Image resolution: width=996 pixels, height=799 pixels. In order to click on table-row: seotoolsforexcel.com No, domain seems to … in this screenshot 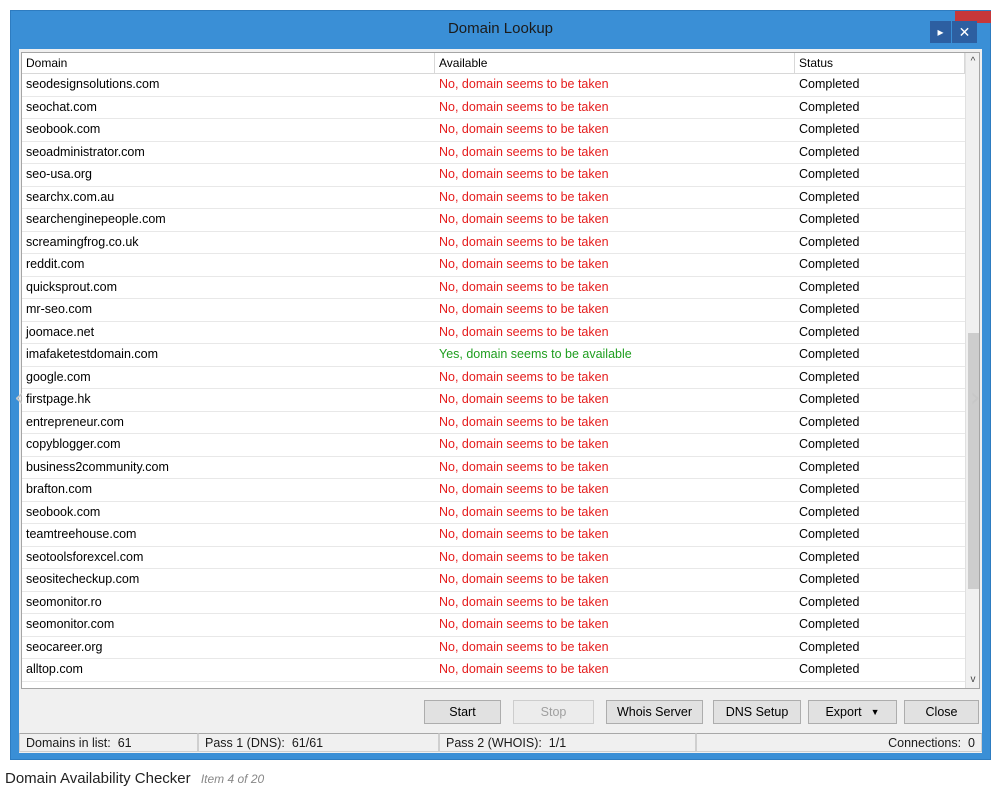, I will do `click(493, 558)`.